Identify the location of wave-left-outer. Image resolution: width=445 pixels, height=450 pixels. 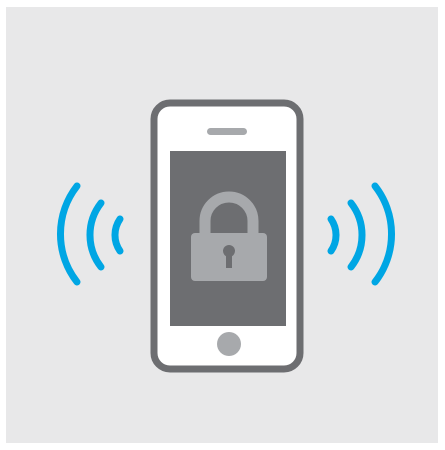
(69, 234).